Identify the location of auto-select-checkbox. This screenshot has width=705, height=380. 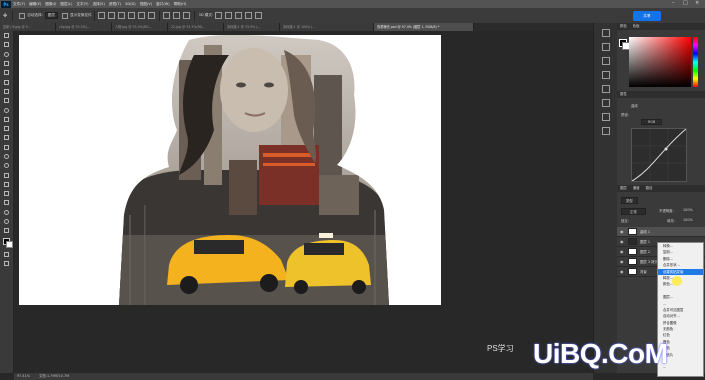
(22, 15).